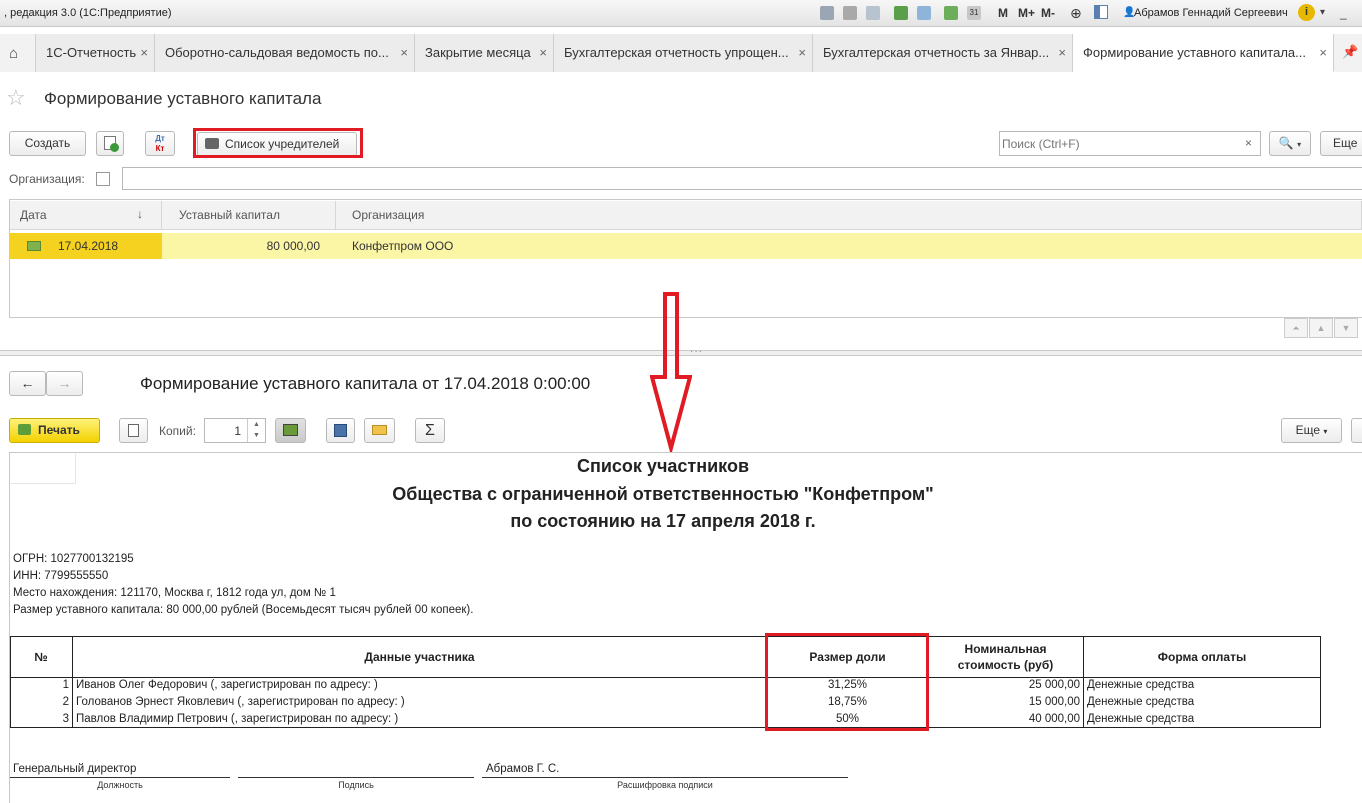 This screenshot has height=803, width=1362. Describe the element at coordinates (478, 52) in the screenshot. I see `tab-label: Закрытие месяца` at that location.